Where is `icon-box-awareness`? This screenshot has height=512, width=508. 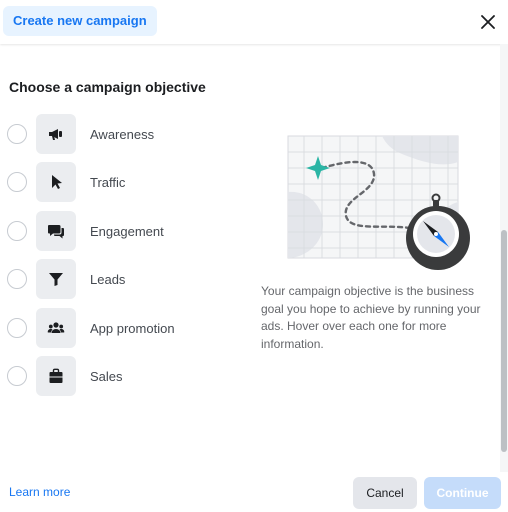
icon-box-awareness is located at coordinates (56, 134).